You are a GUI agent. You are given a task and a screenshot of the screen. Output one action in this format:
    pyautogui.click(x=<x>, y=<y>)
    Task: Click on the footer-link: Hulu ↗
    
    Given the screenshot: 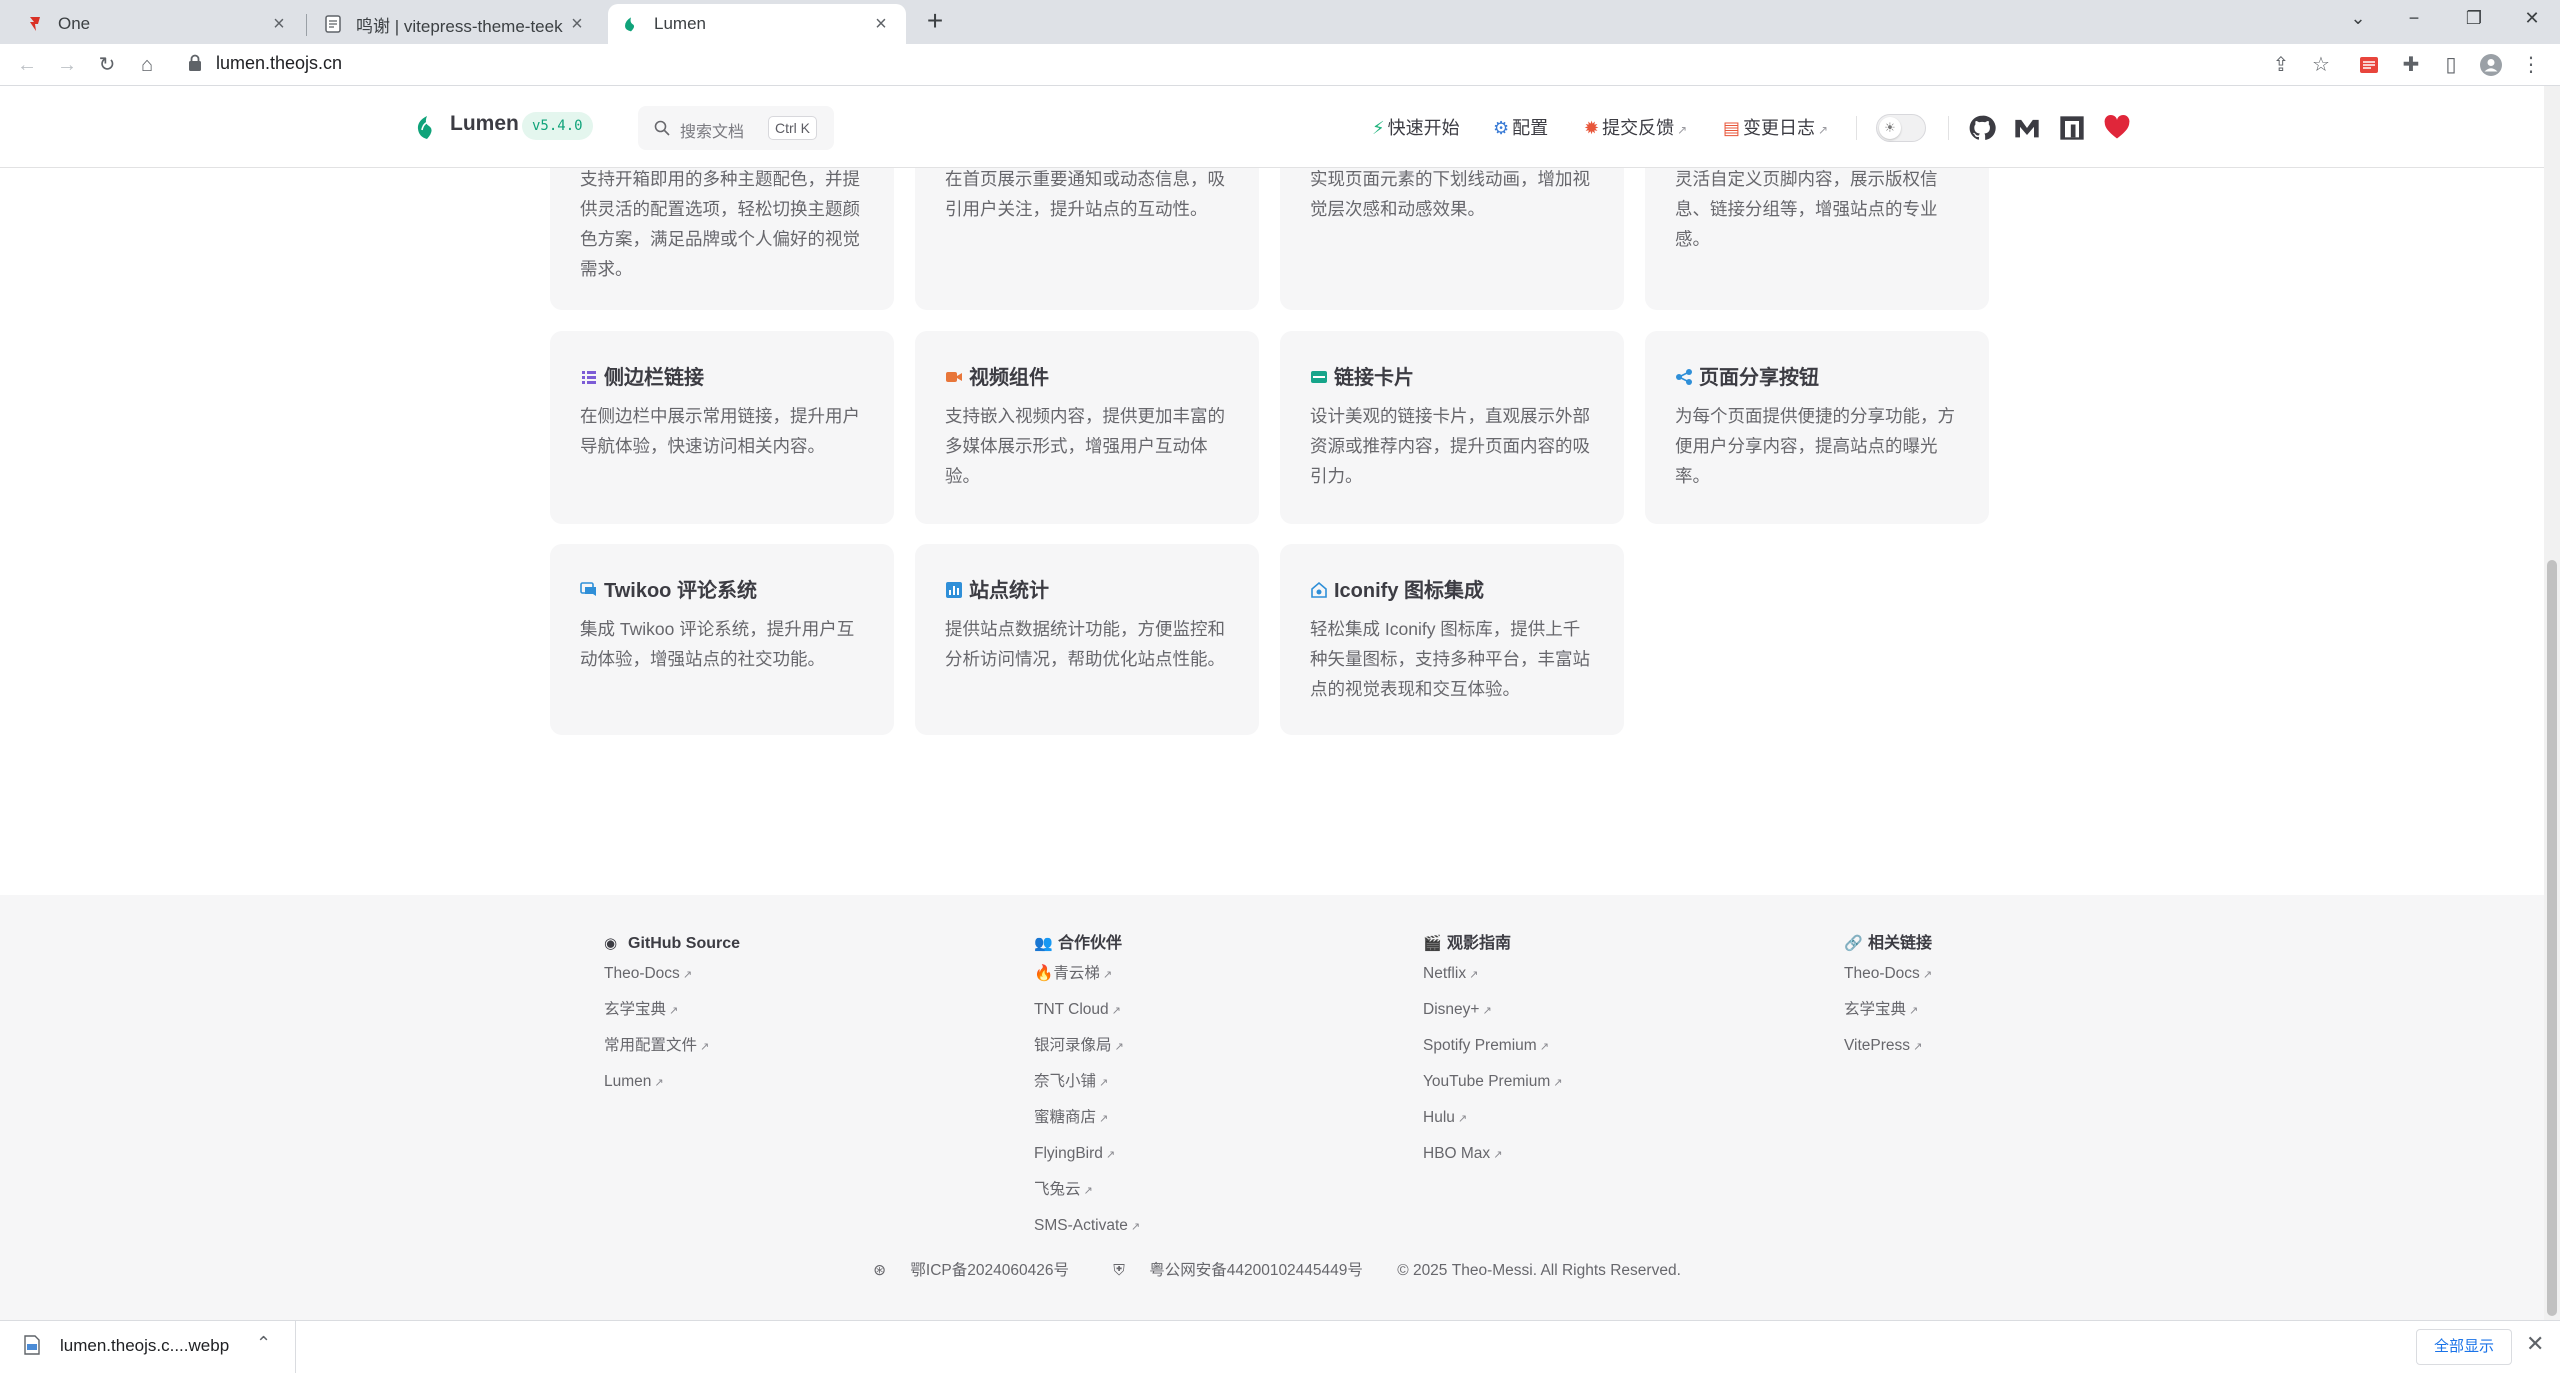 What is the action you would take?
    pyautogui.click(x=1492, y=1118)
    